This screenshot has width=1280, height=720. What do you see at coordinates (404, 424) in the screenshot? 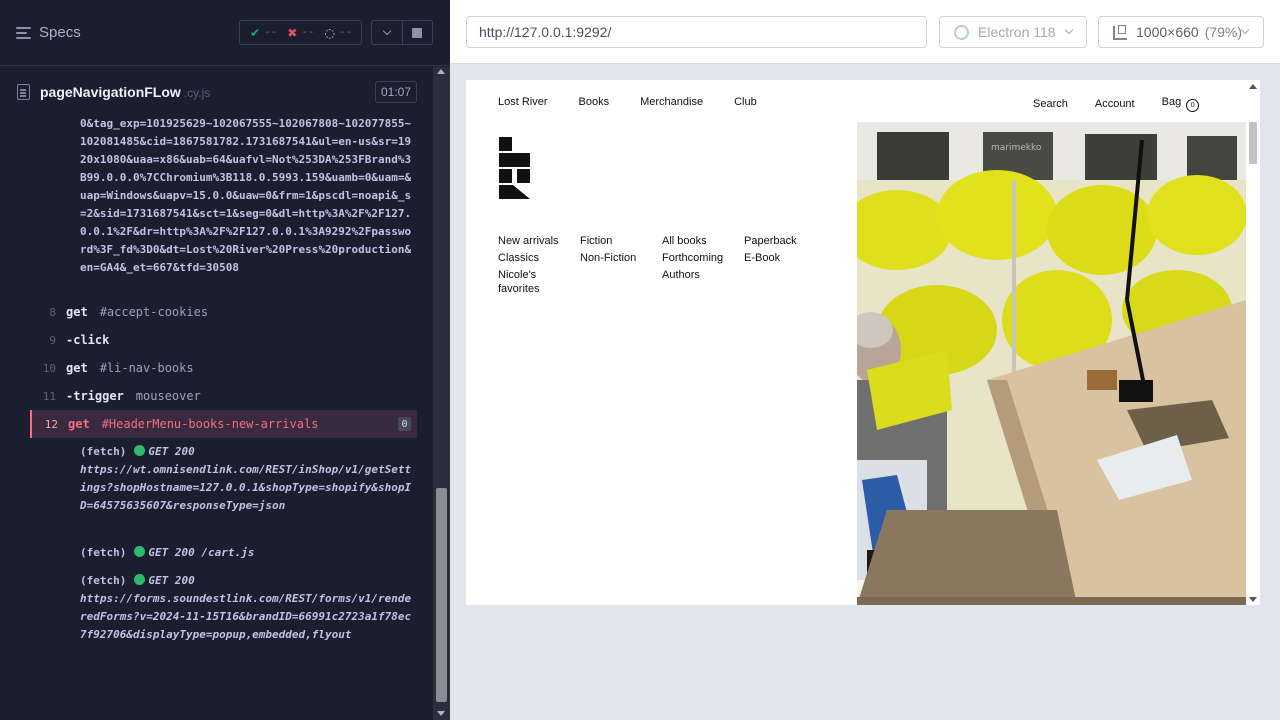
I see `element-count-badge: 0` at bounding box center [404, 424].